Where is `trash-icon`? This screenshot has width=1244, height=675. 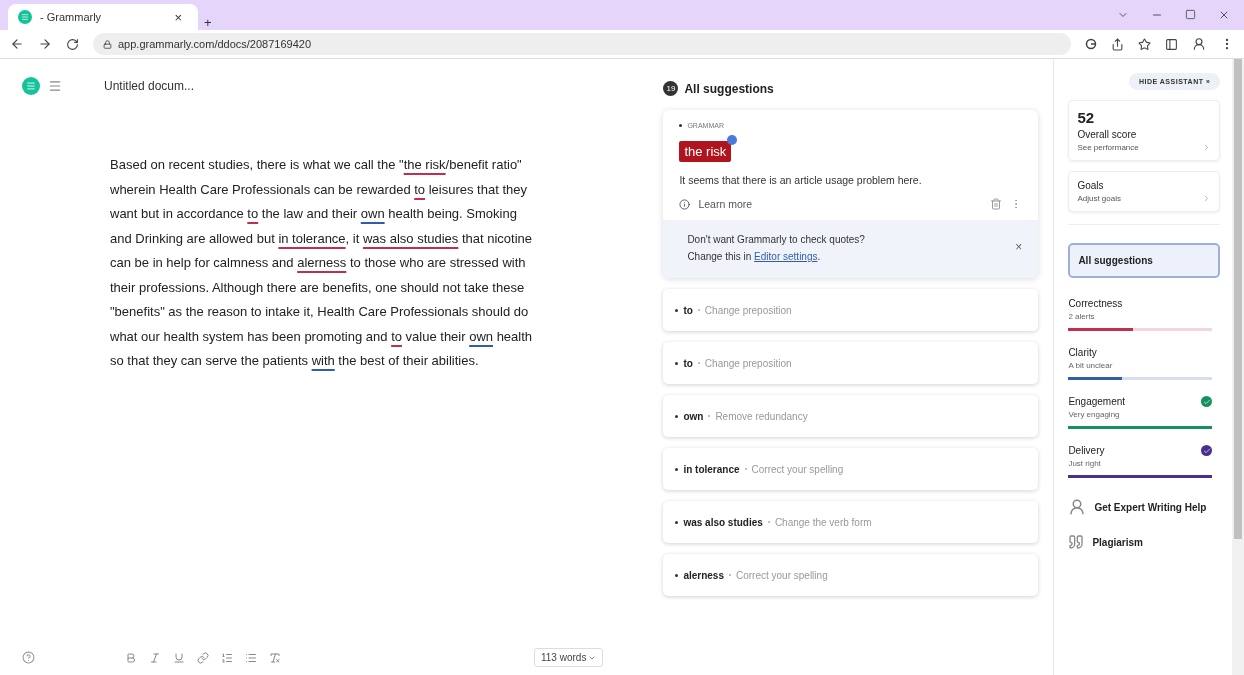 trash-icon is located at coordinates (996, 204).